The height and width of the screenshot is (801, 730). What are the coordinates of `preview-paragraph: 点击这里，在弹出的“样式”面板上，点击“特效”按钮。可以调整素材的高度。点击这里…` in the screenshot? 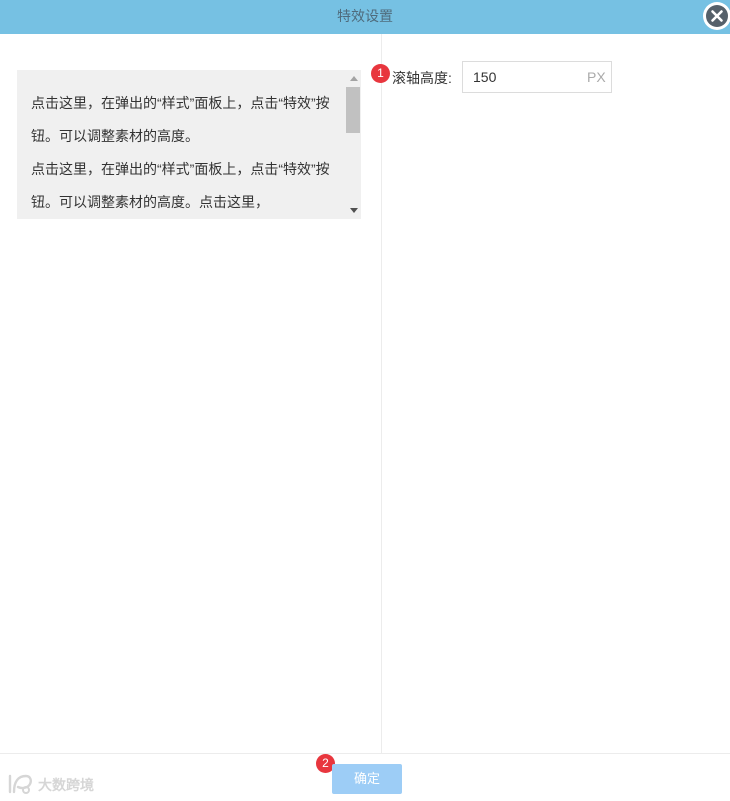 It's located at (180, 185).